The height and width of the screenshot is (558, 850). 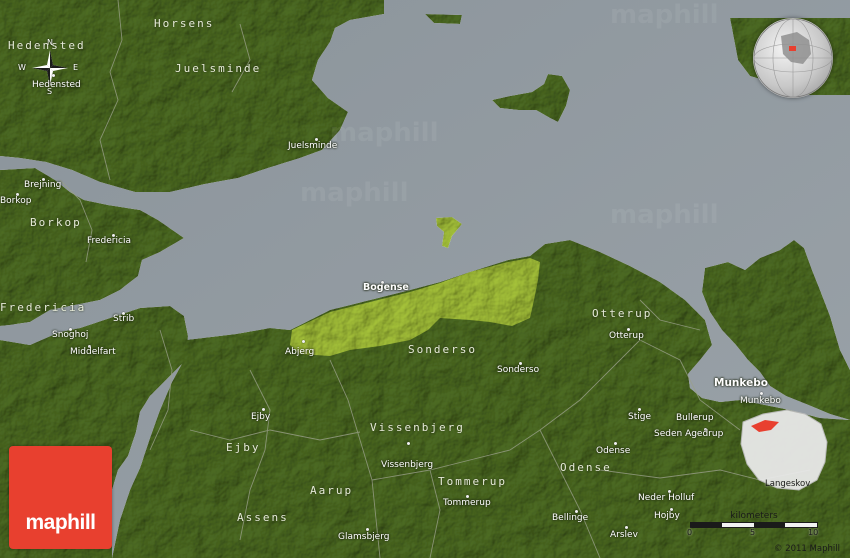 What do you see at coordinates (754, 516) in the screenshot?
I see `scale-title: kilometers` at bounding box center [754, 516].